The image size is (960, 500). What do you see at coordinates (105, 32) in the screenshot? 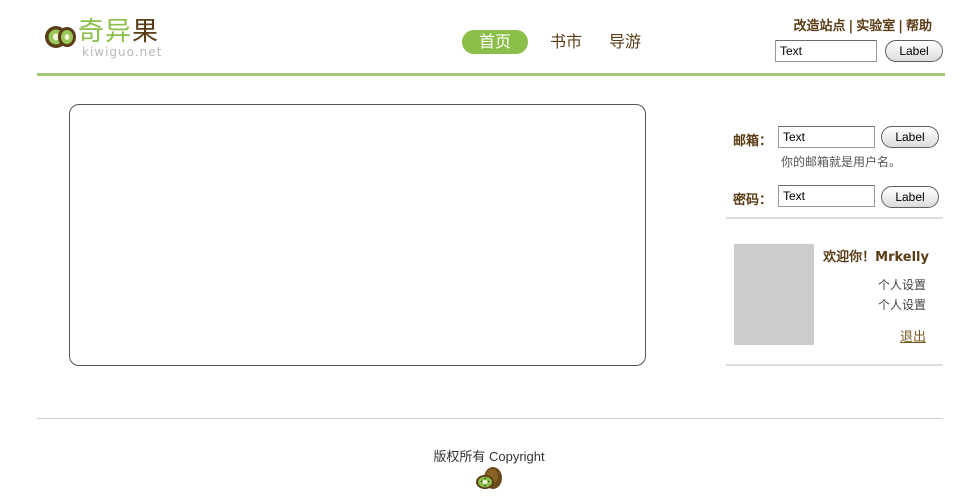
I see `brand-name-green: 奇异` at bounding box center [105, 32].